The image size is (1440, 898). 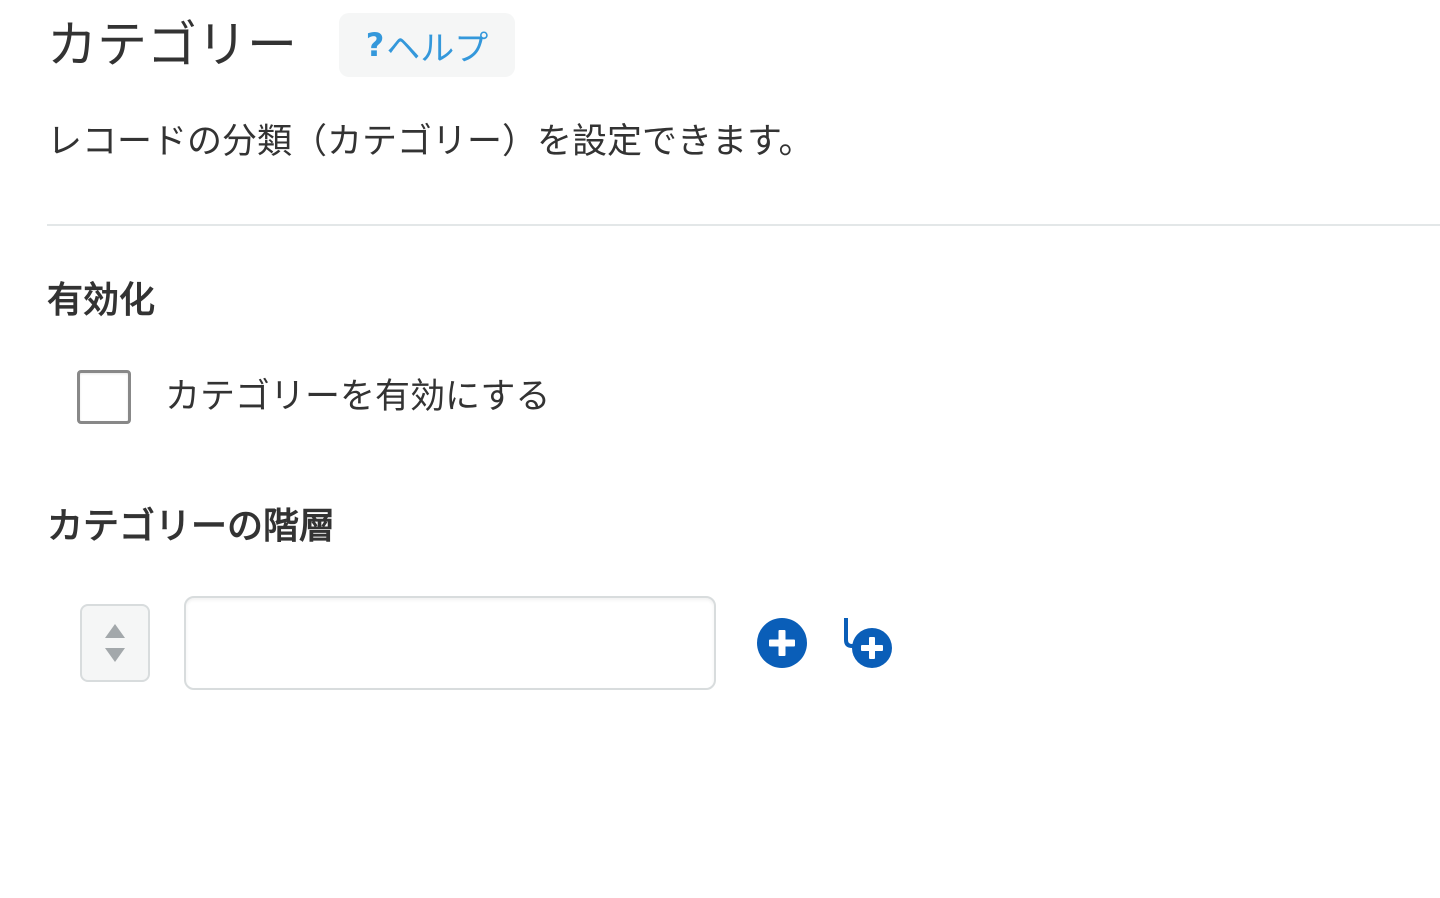 I want to click on divider, so click(x=743, y=225).